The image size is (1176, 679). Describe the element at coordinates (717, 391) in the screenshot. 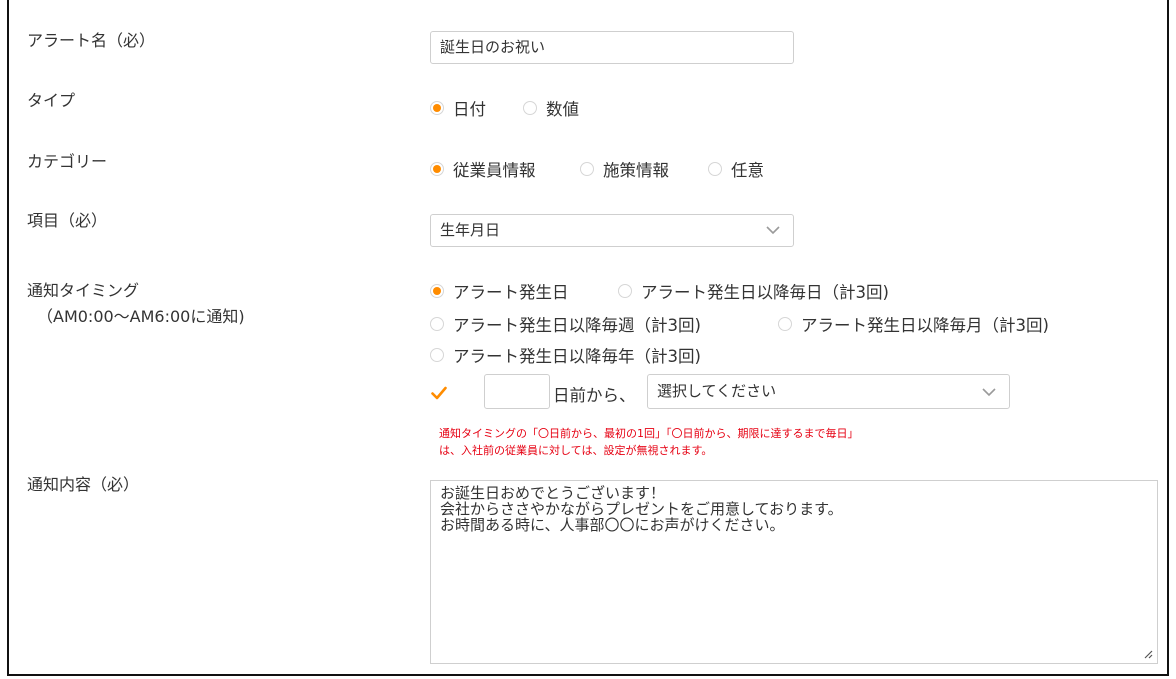

I see `days-before-select-value: 選択してください` at that location.